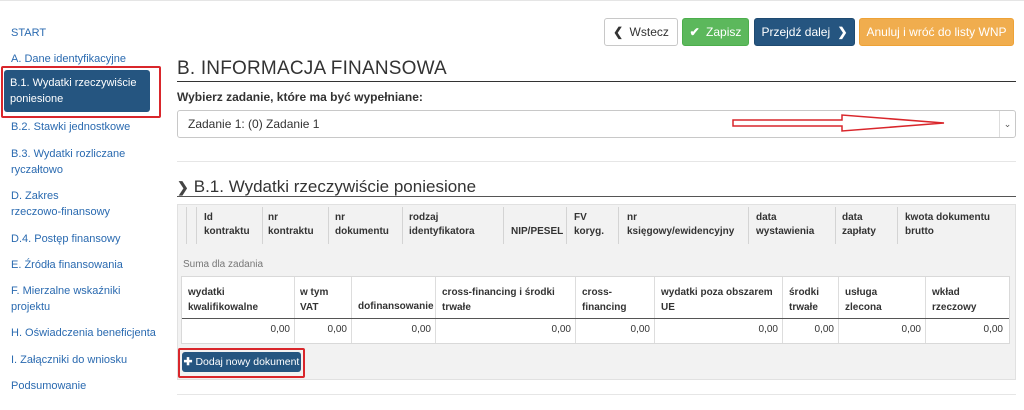  Describe the element at coordinates (227, 224) in the screenshot. I see `table-header-id-kontraktu: Id kontraktu` at that location.